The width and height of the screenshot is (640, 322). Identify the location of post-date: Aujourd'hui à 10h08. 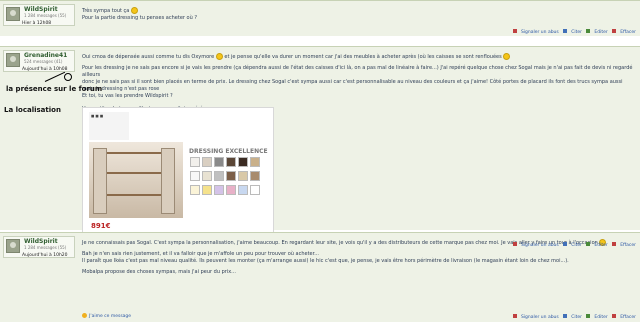
(45, 69).